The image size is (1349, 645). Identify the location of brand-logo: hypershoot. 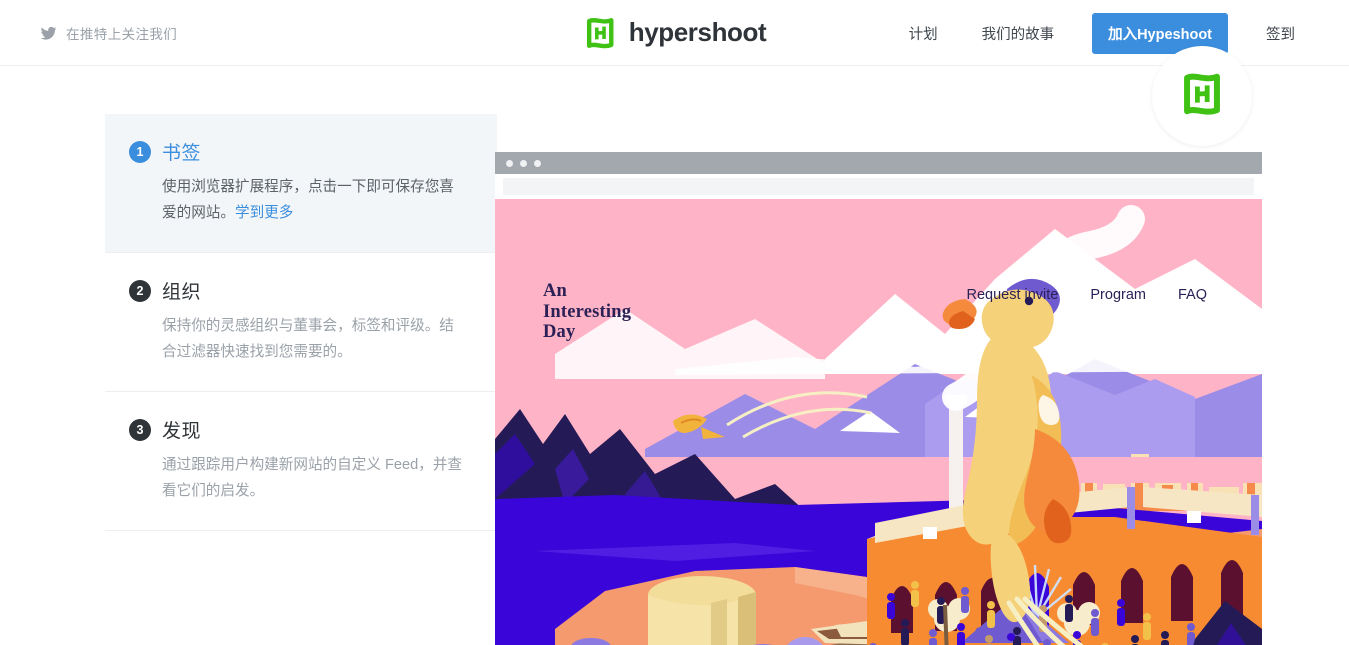
(675, 33).